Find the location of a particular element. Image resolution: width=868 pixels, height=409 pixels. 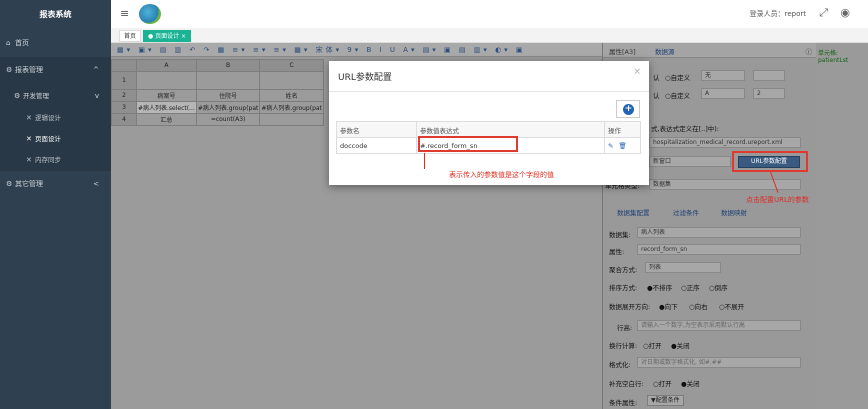

label: 补充空白行: is located at coordinates (626, 384).